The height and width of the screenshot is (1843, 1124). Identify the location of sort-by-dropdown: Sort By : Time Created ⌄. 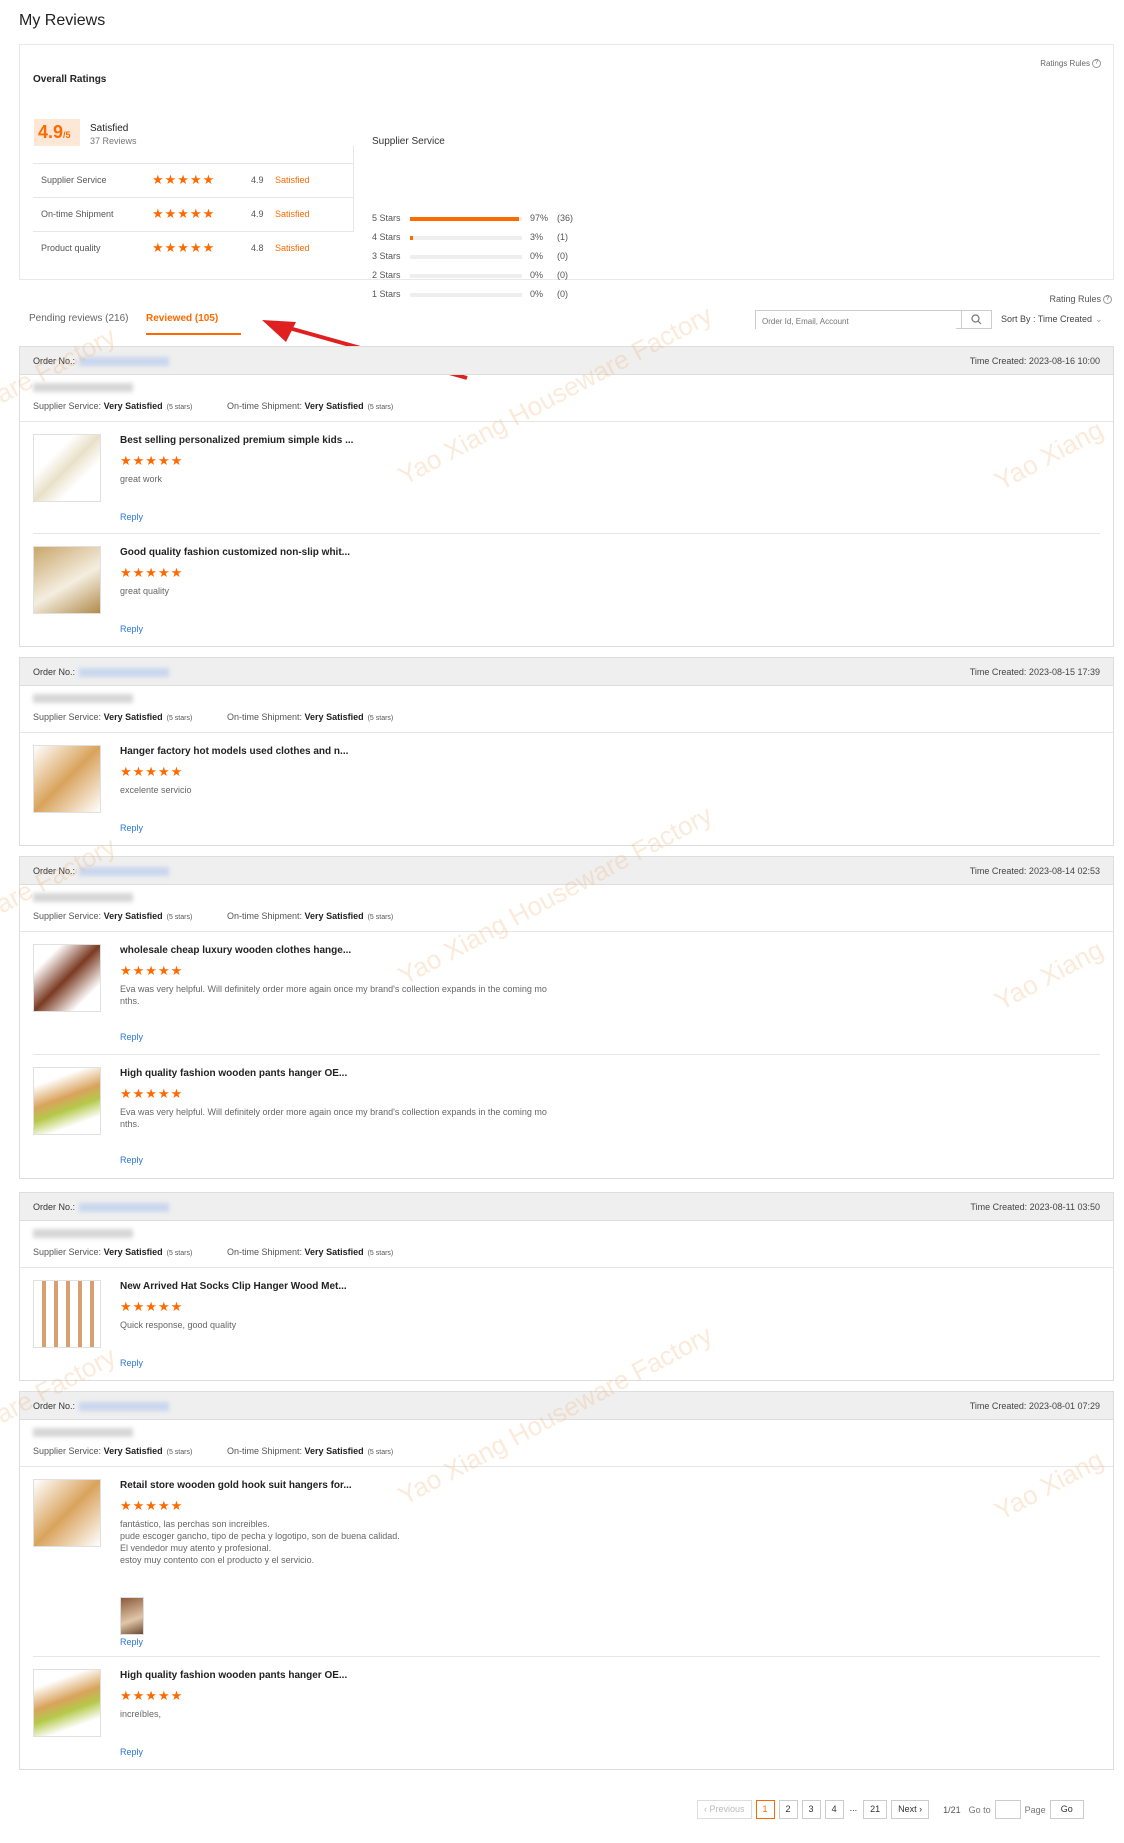
(1052, 319).